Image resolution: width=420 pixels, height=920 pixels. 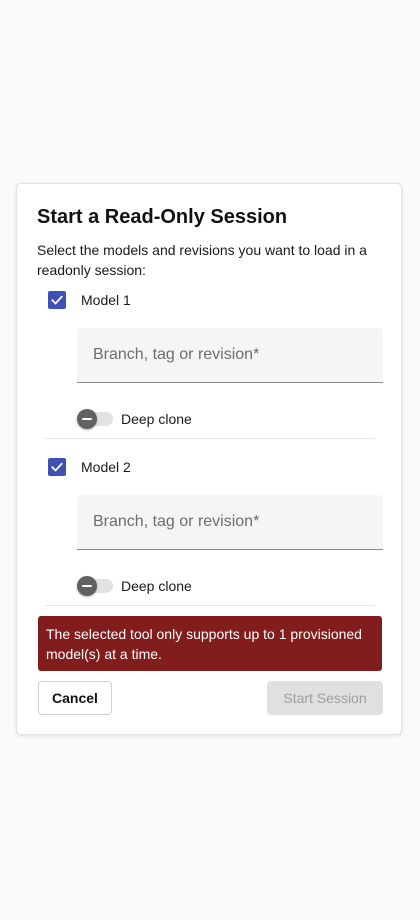 I want to click on start-session-button: Start Session, so click(x=325, y=698).